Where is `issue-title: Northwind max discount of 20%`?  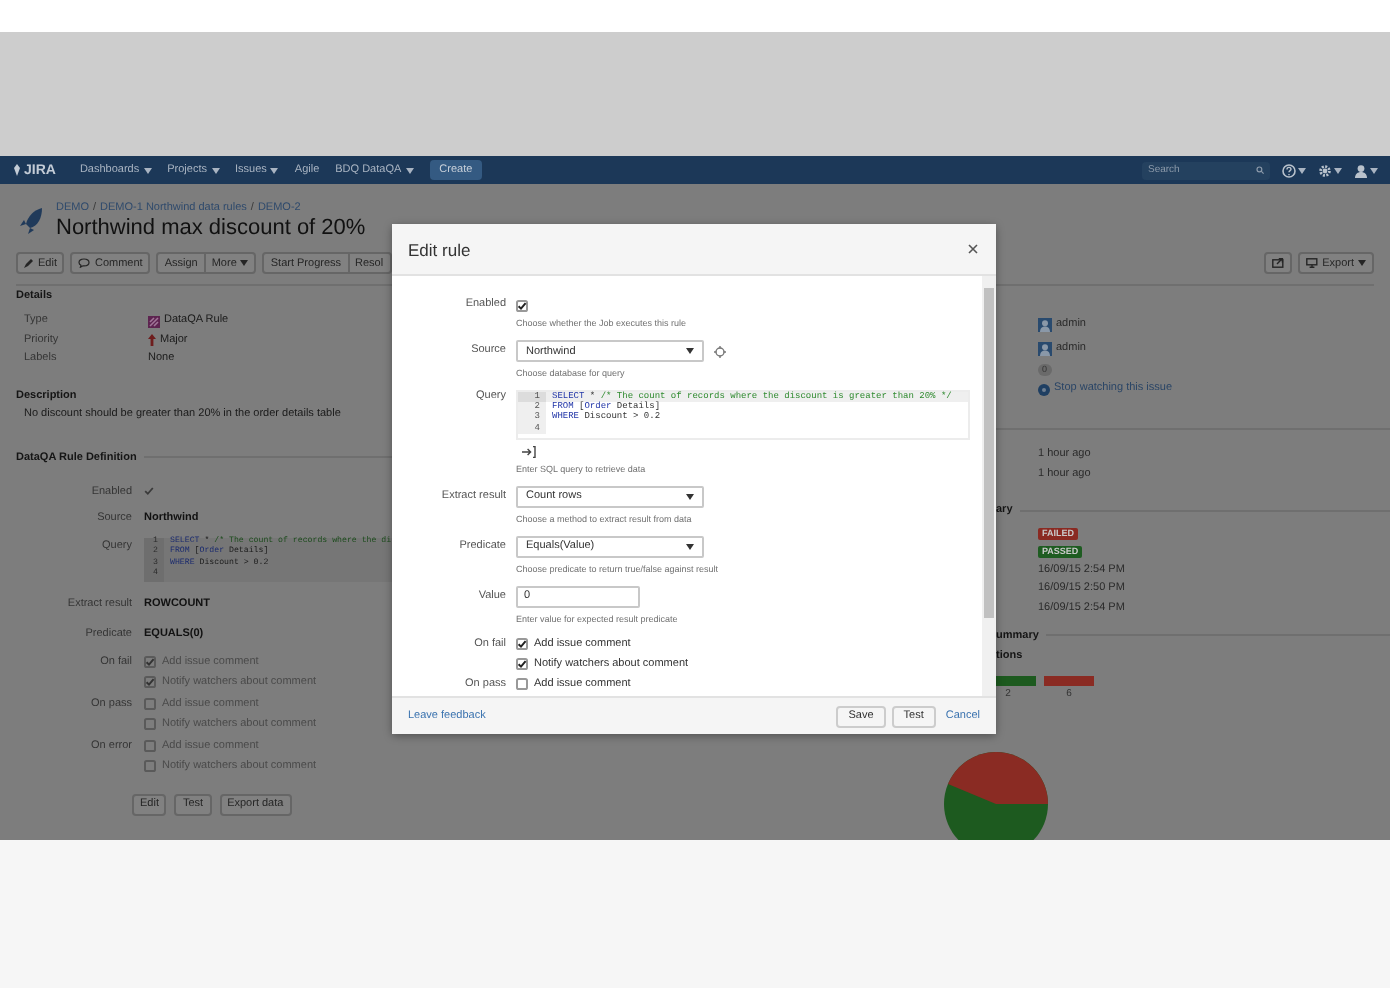 issue-title: Northwind max discount of 20% is located at coordinates (211, 228).